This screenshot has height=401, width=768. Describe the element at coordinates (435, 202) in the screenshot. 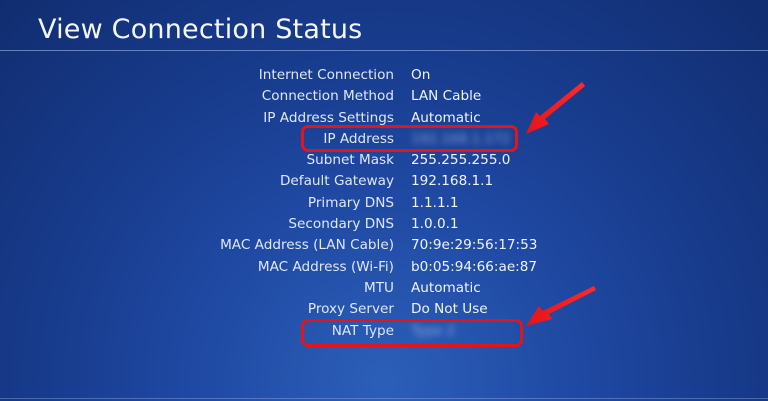

I see `row-value: 1.1.1.1` at that location.